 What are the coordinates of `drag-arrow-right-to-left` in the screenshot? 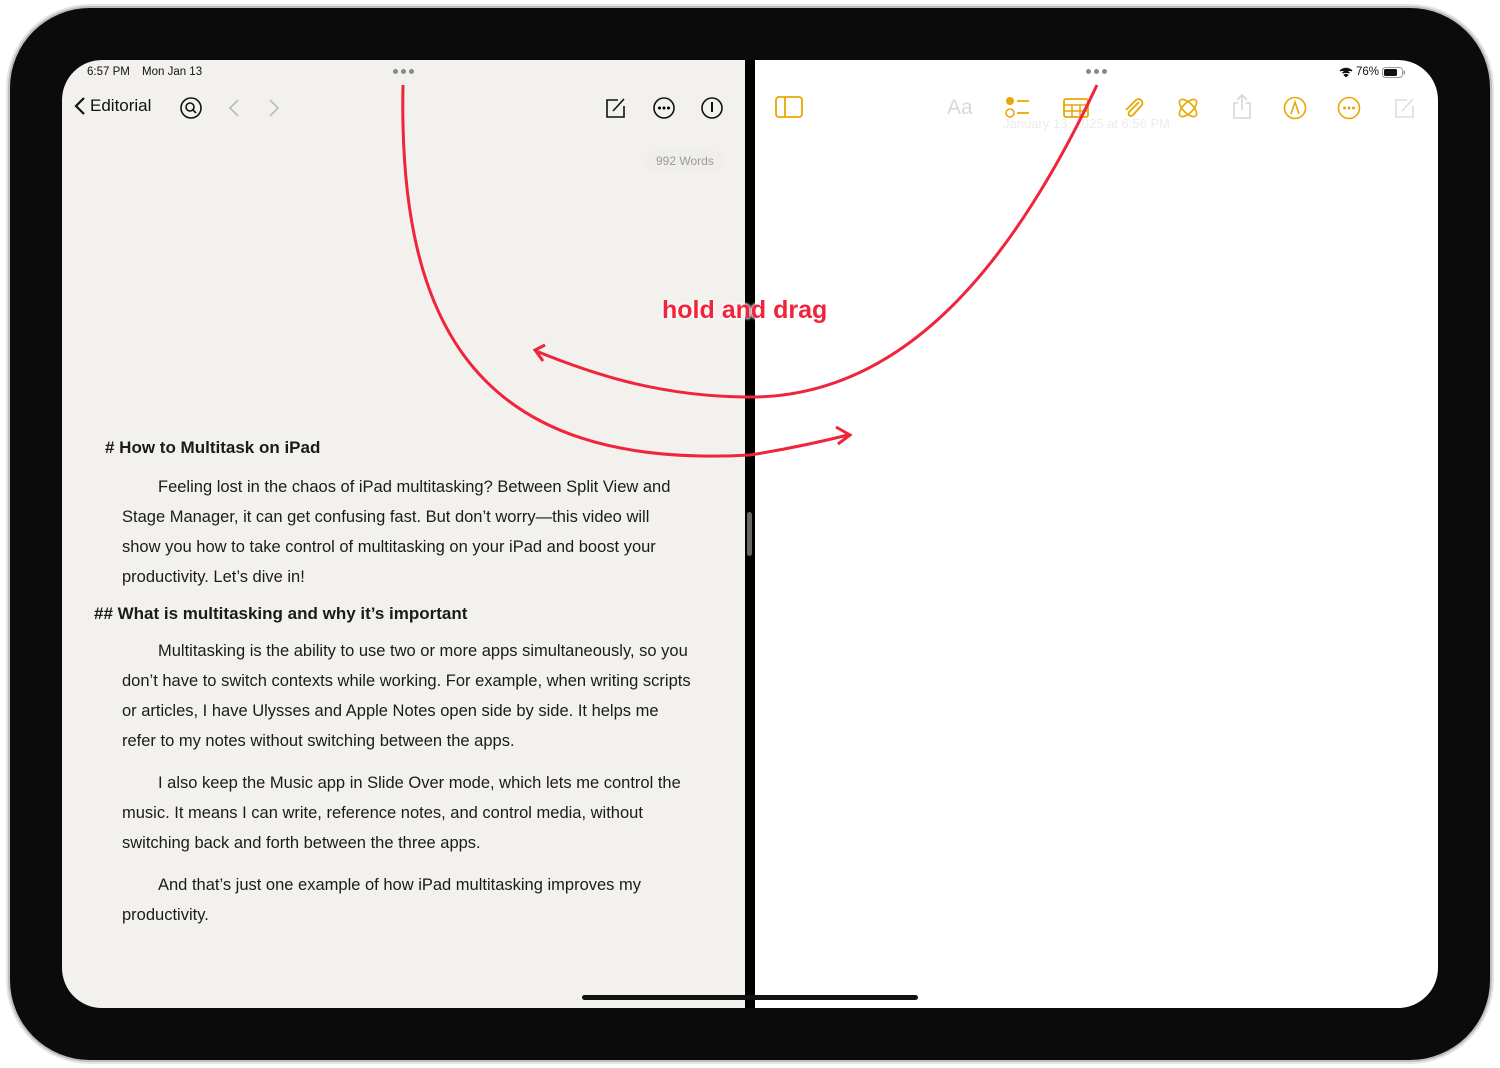 It's located at (817, 241).